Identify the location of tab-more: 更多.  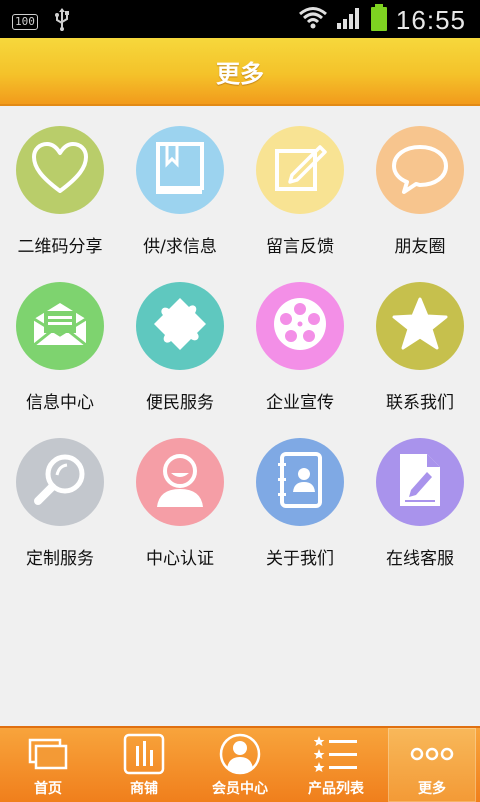
(432, 765).